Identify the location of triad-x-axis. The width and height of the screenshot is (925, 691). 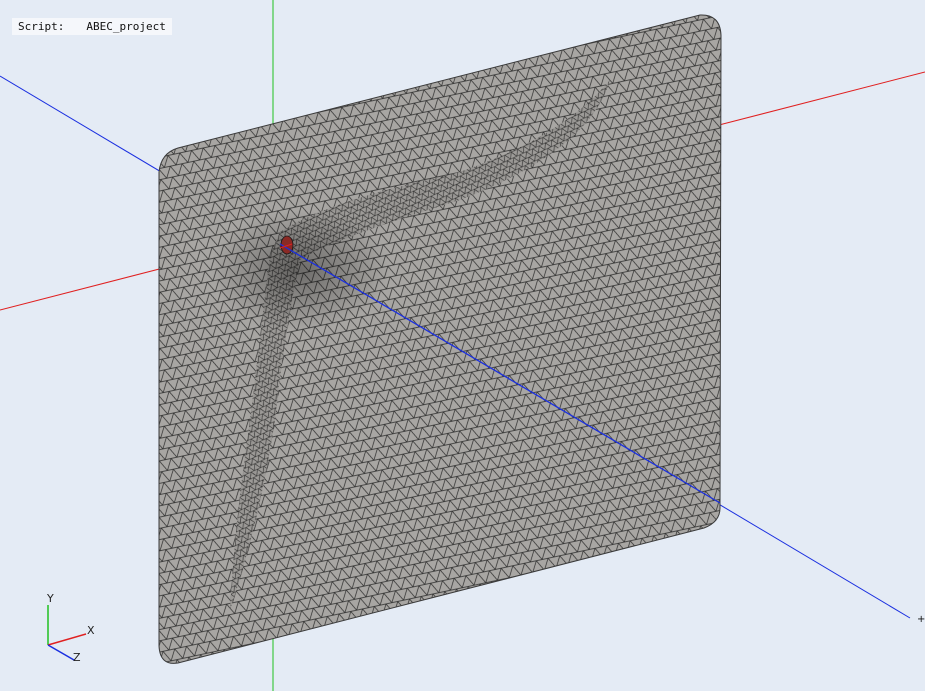
(67, 639).